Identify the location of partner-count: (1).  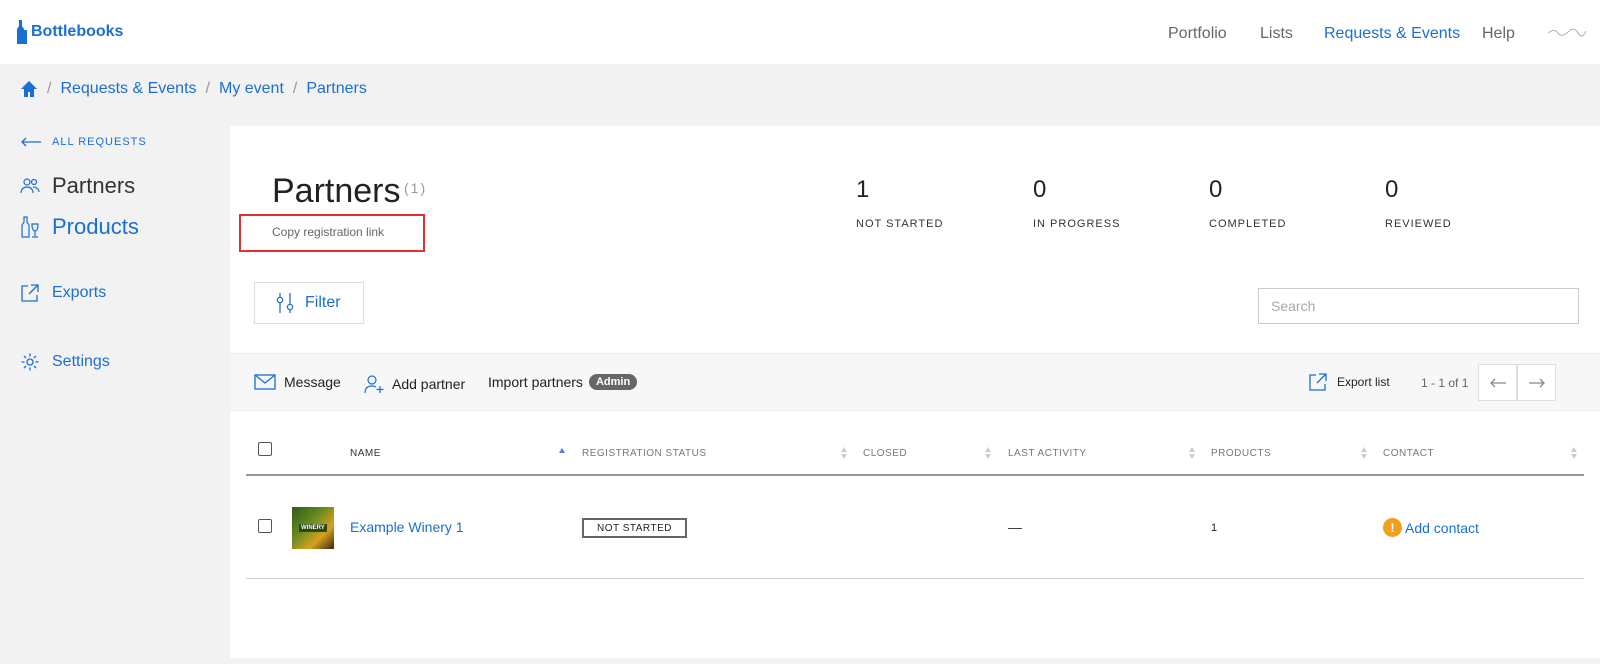
(416, 188).